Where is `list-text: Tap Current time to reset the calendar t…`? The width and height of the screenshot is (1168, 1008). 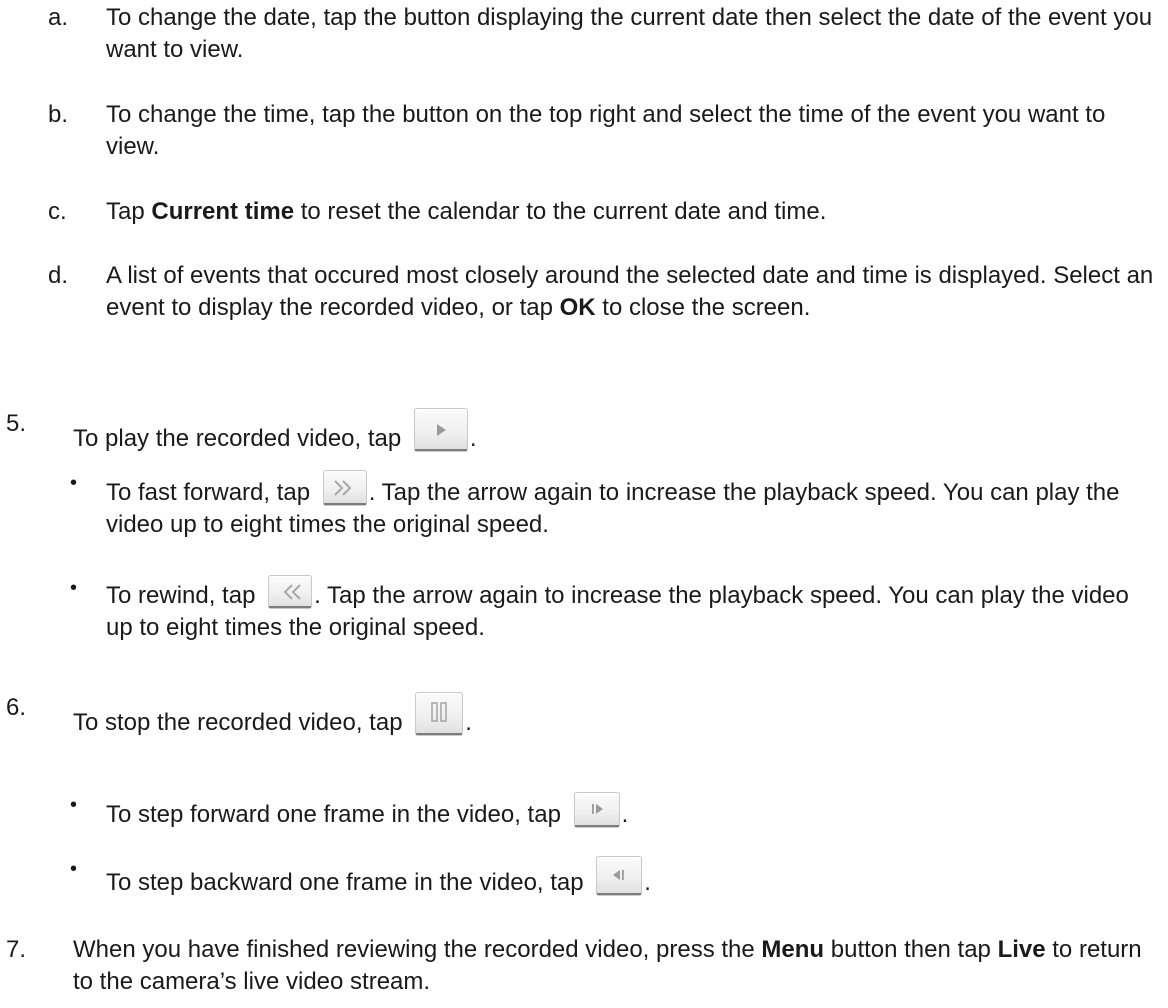
list-text: Tap Current time to reset the calendar t… is located at coordinates (633, 212).